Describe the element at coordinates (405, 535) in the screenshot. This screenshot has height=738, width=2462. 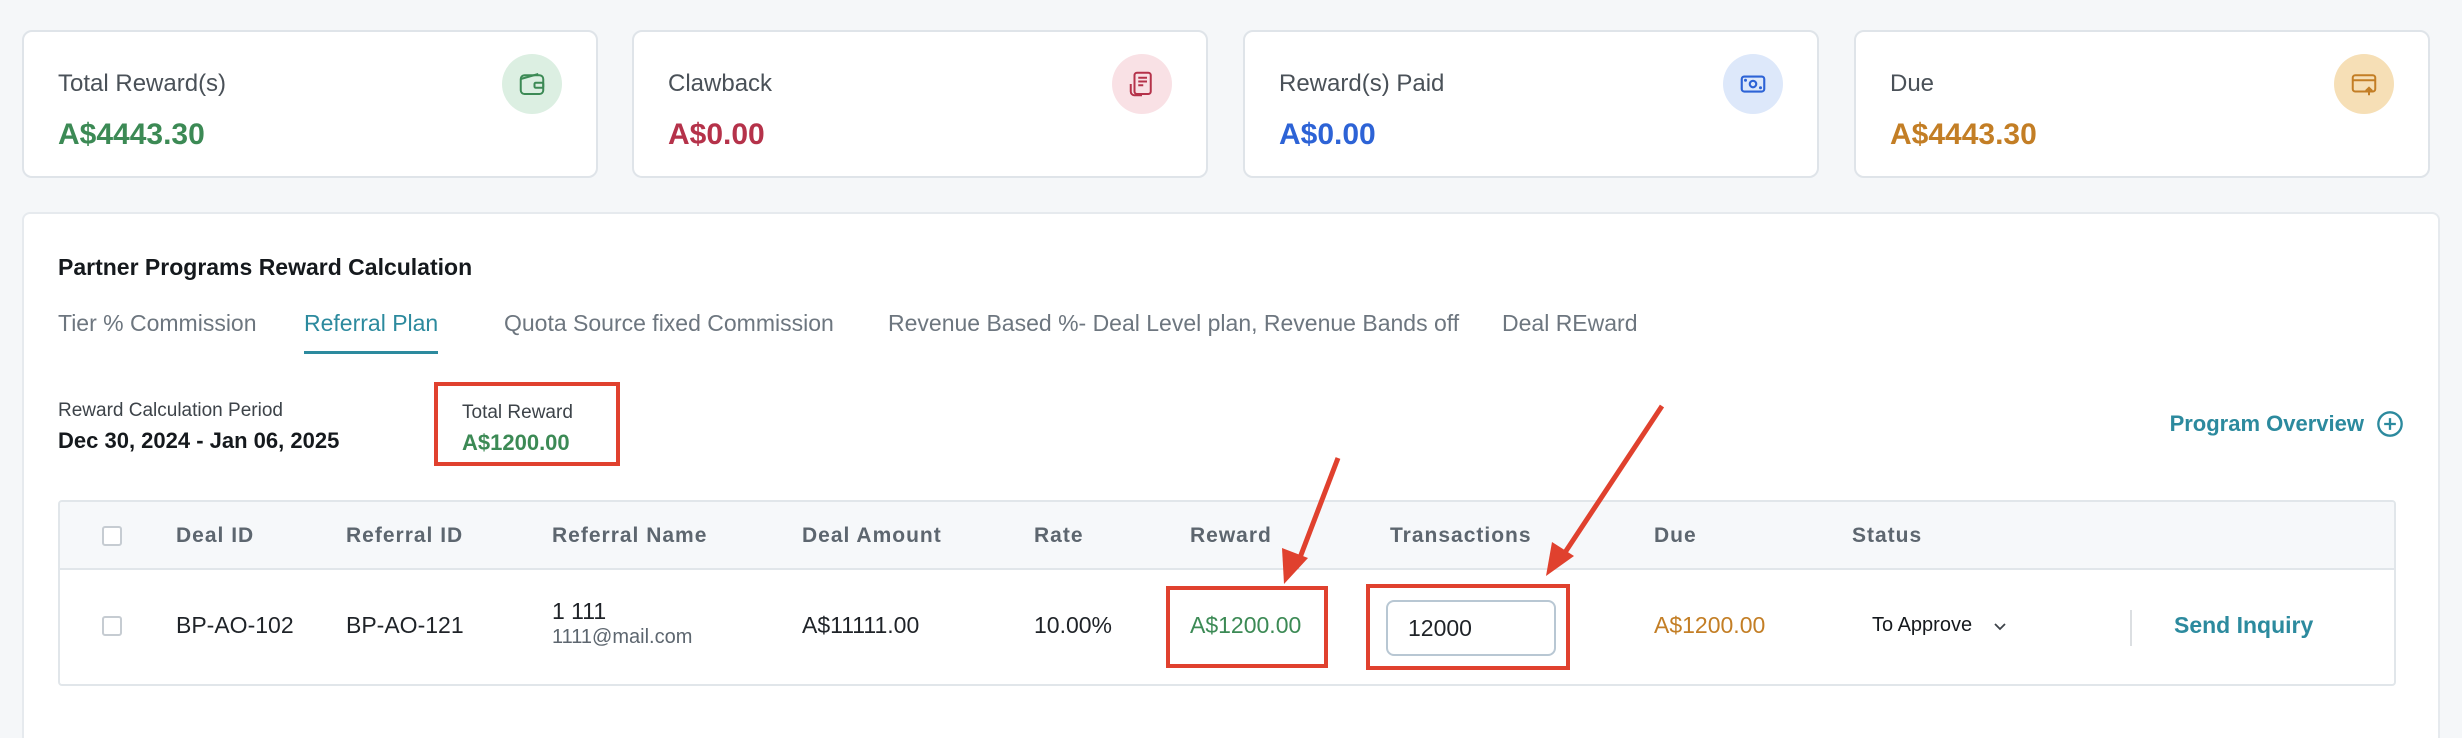
I see `col-referral-id: Referral ID` at that location.